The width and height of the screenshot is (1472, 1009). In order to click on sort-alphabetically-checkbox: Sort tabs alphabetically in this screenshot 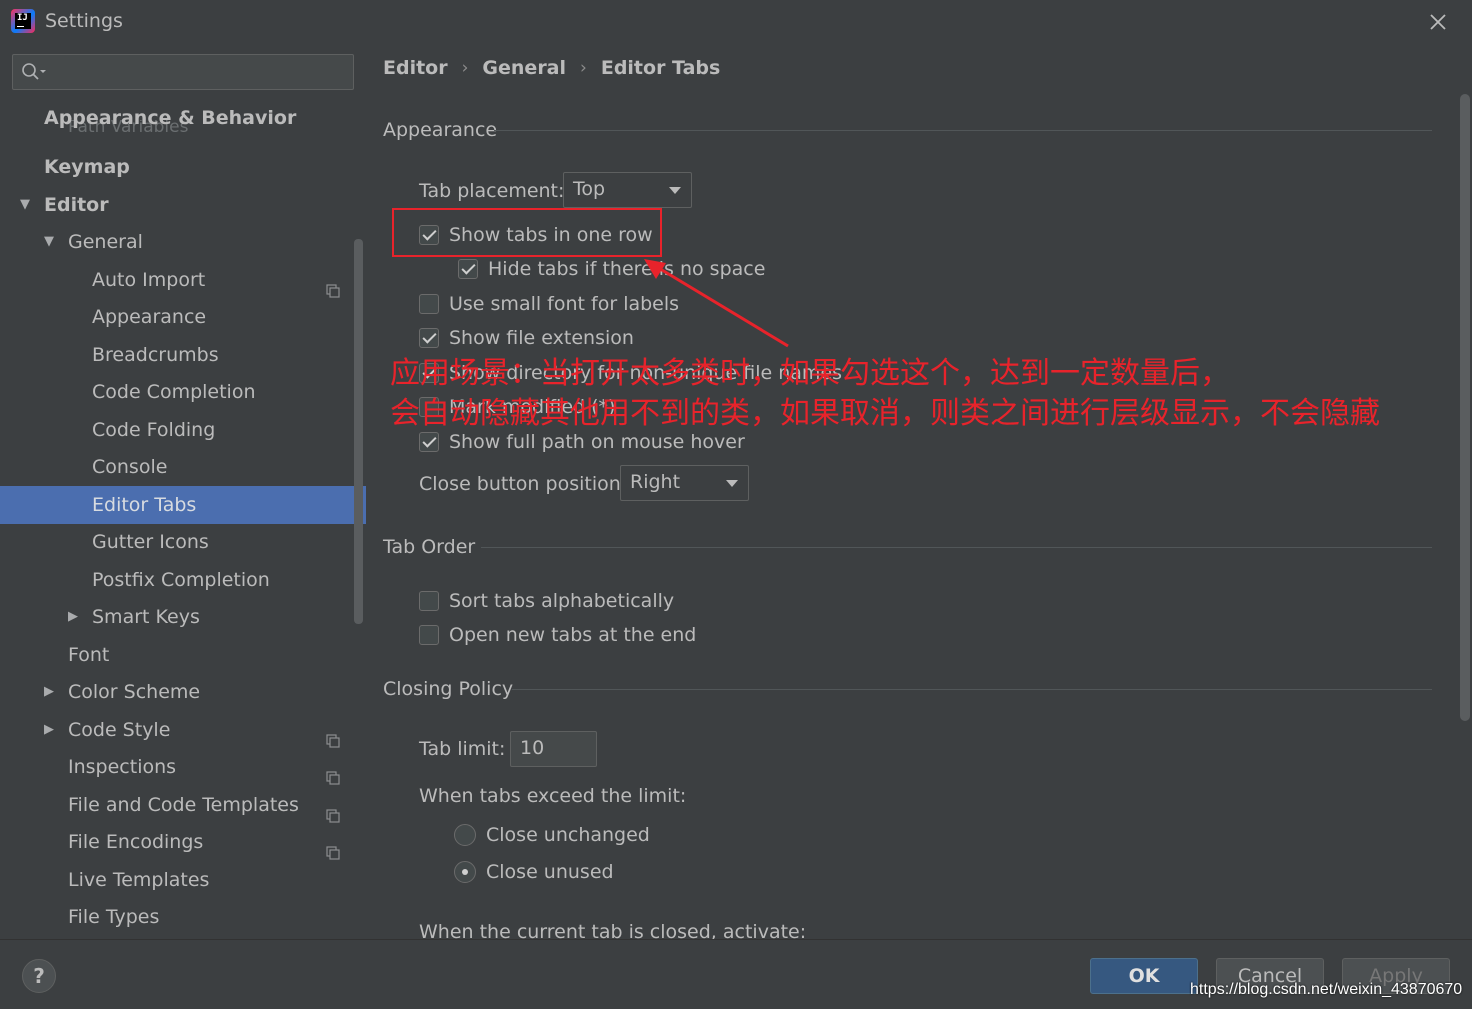, I will do `click(559, 602)`.